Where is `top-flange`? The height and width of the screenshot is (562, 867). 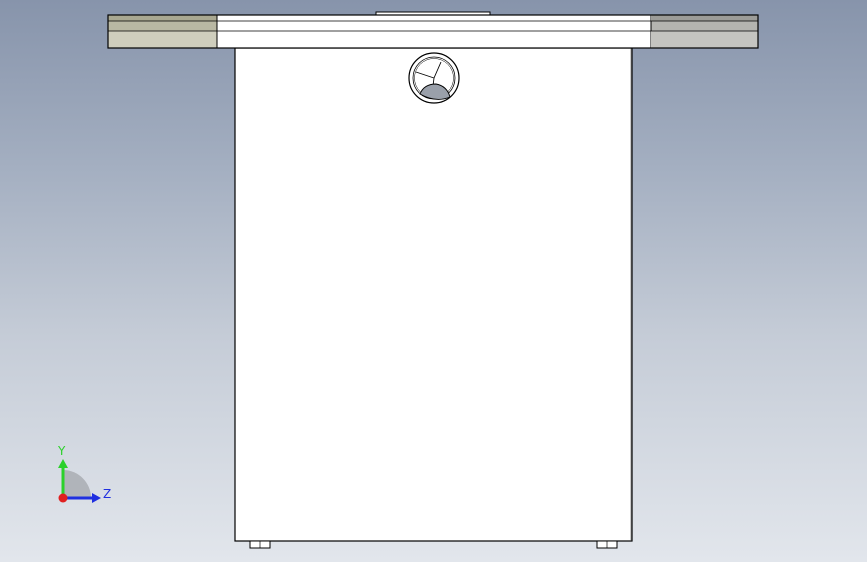
top-flange is located at coordinates (433, 31).